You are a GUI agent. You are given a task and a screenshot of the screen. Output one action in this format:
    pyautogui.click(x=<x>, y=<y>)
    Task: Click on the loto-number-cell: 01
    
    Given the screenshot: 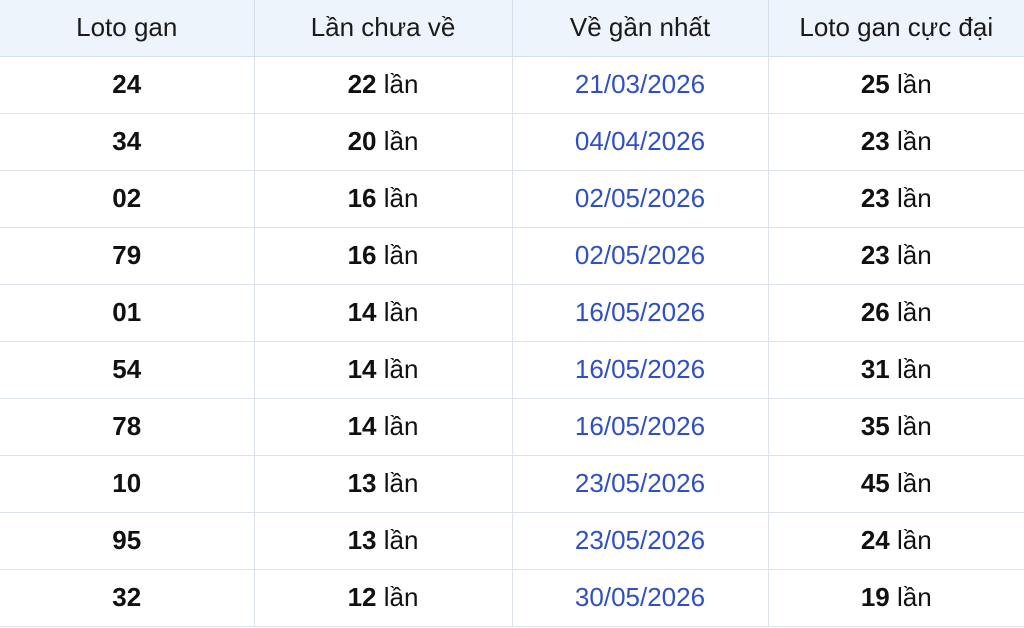 What is the action you would take?
    pyautogui.click(x=127, y=312)
    